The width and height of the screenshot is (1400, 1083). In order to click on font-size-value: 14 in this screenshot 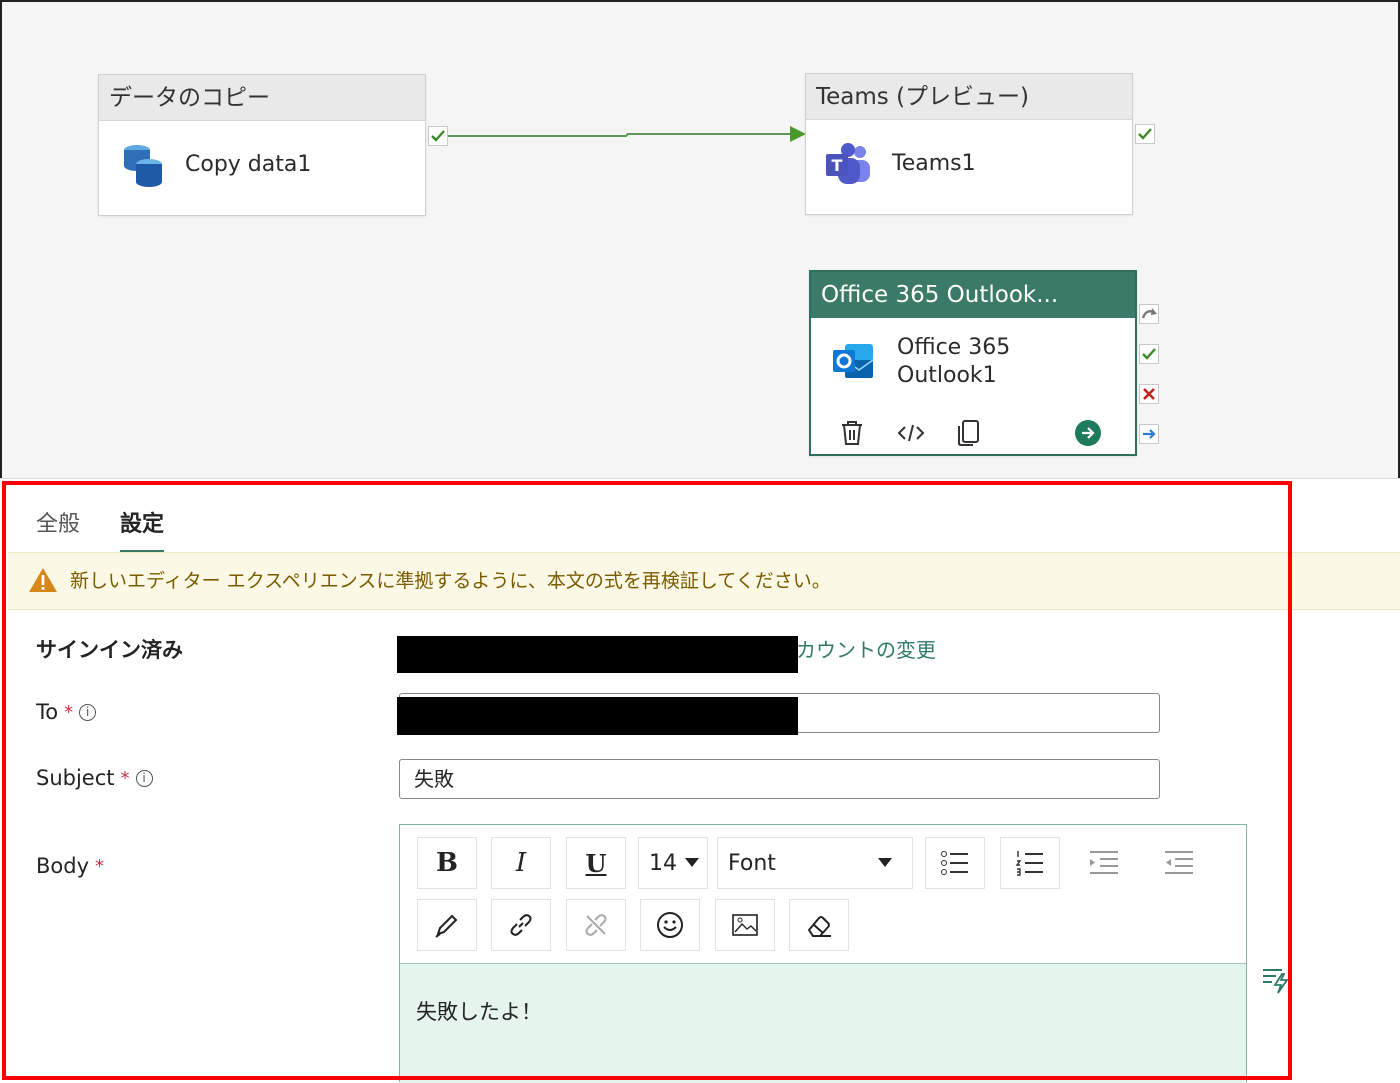, I will do `click(663, 863)`.